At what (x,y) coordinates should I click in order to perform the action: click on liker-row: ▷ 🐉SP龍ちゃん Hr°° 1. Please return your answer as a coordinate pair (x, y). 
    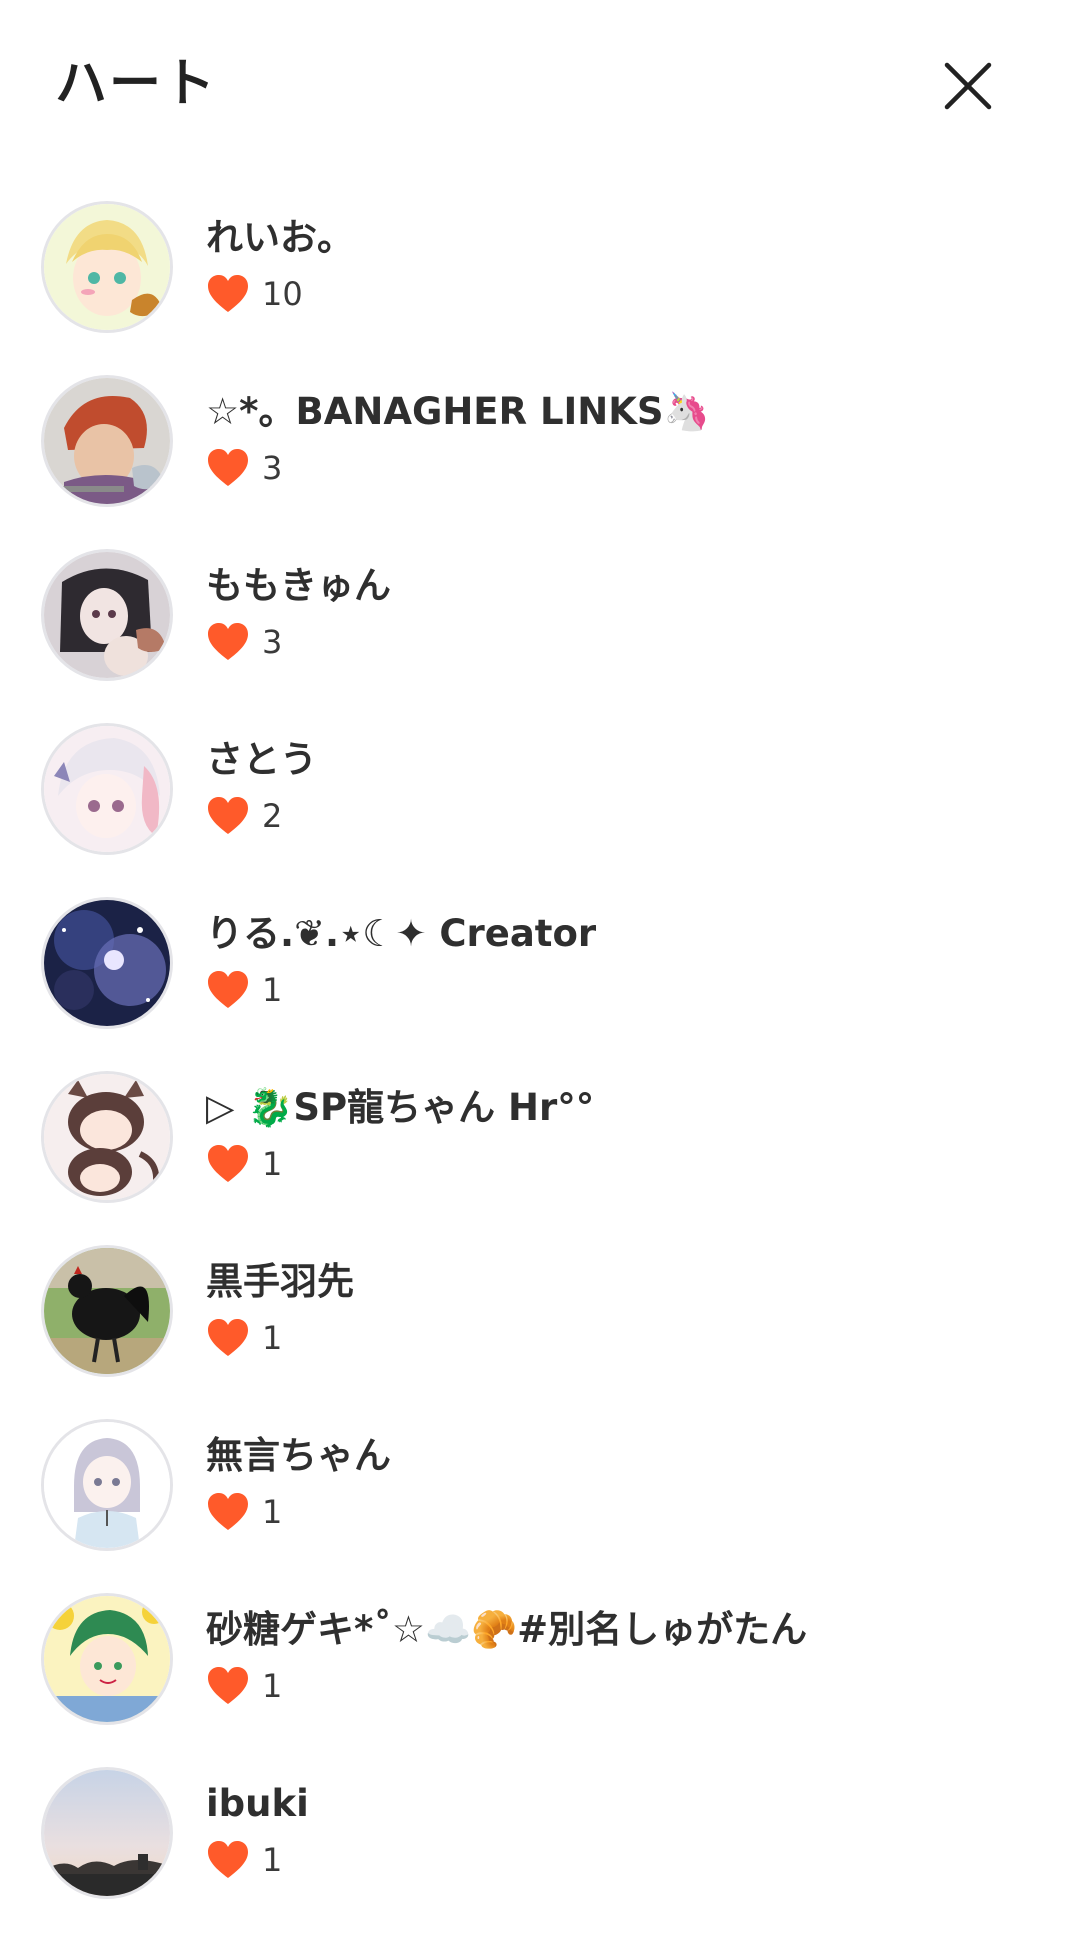
    Looking at the image, I should click on (533, 1157).